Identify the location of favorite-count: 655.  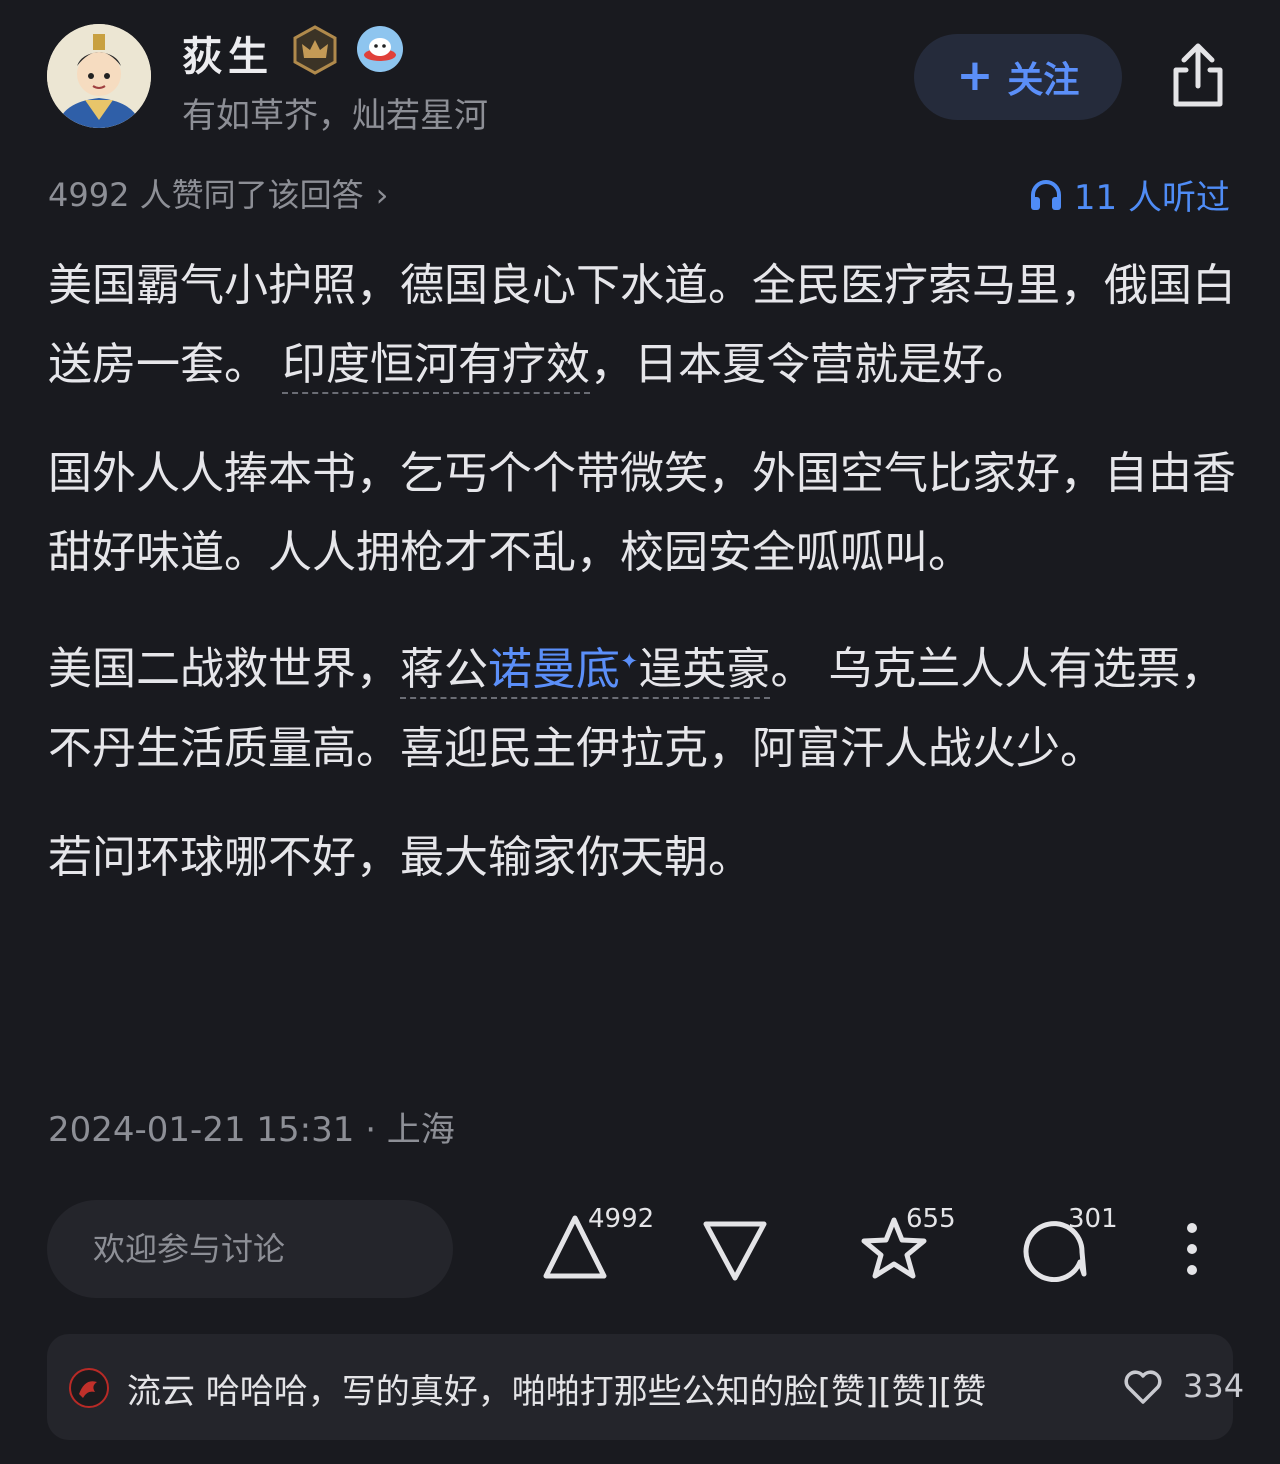
(931, 1219).